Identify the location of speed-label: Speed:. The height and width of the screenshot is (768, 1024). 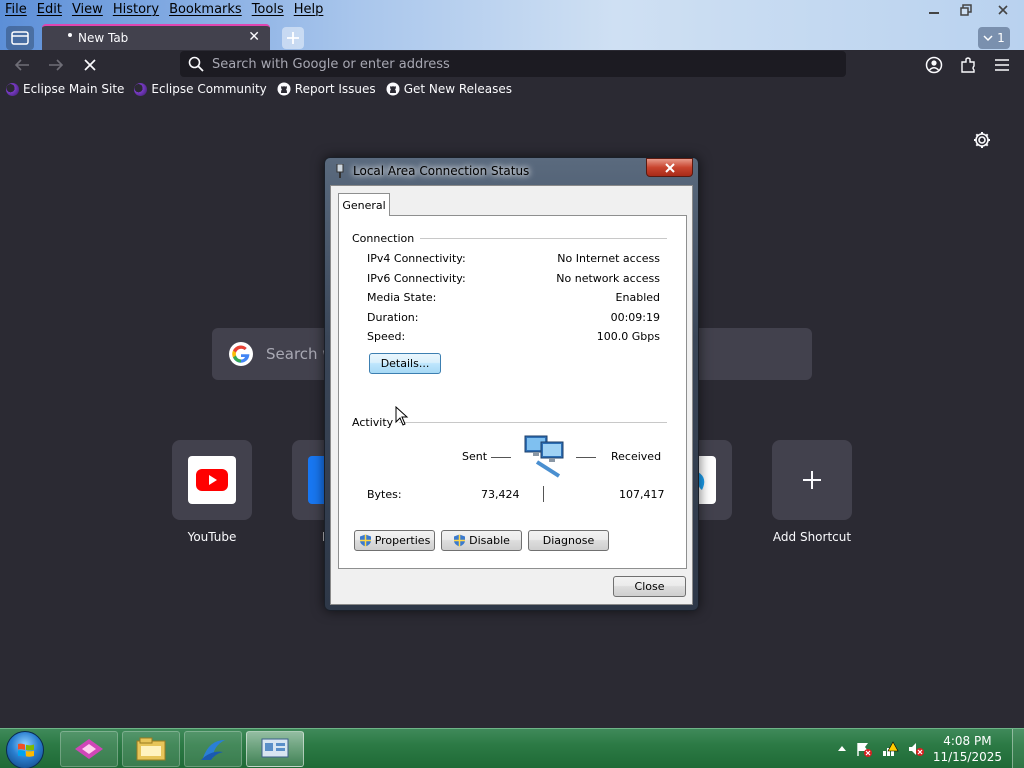
(386, 336).